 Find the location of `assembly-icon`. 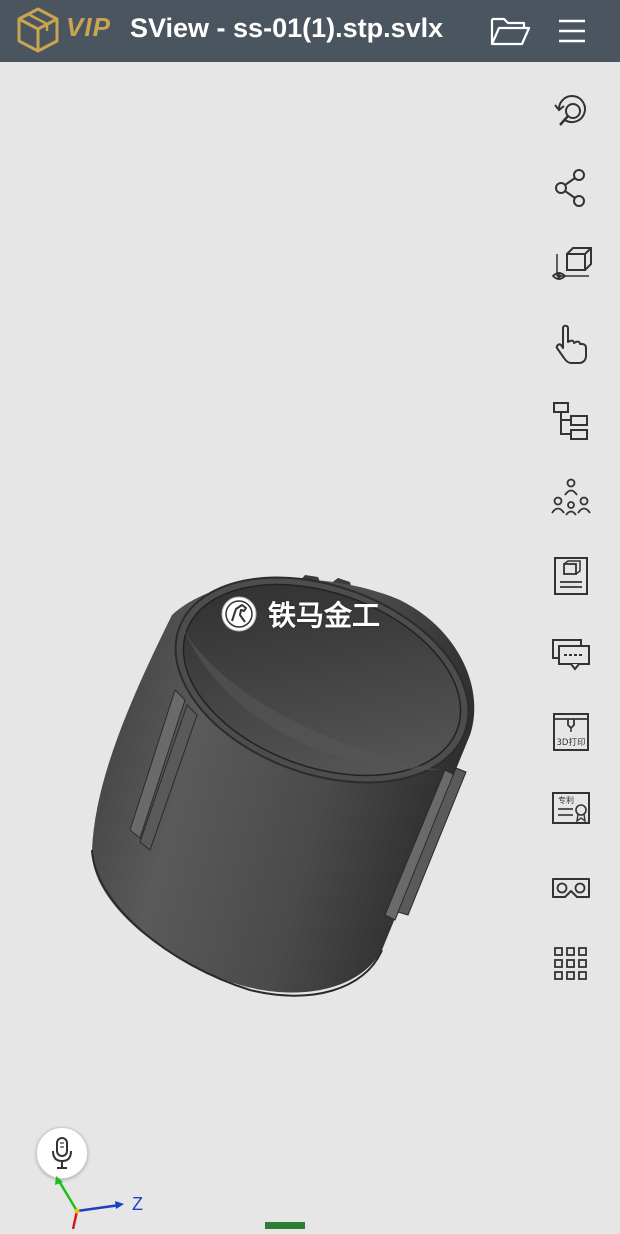

assembly-icon is located at coordinates (571, 499).